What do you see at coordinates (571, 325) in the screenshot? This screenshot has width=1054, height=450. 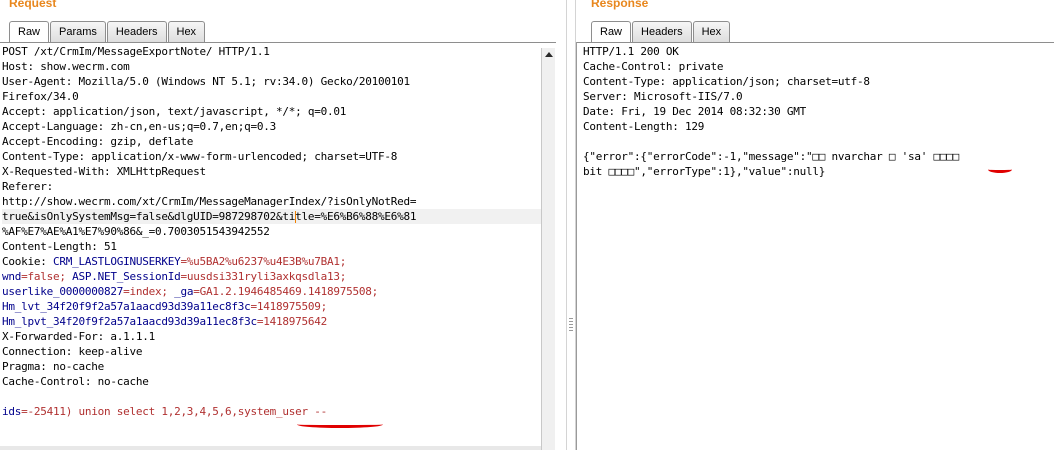 I see `splitter-grip-icon` at bounding box center [571, 325].